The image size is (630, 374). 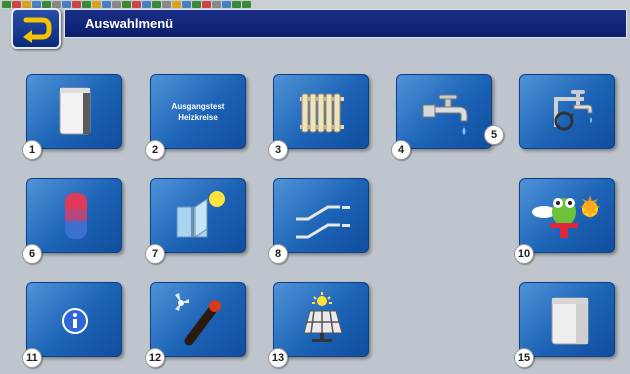 I want to click on tile-number-badge: 4, so click(x=401, y=150).